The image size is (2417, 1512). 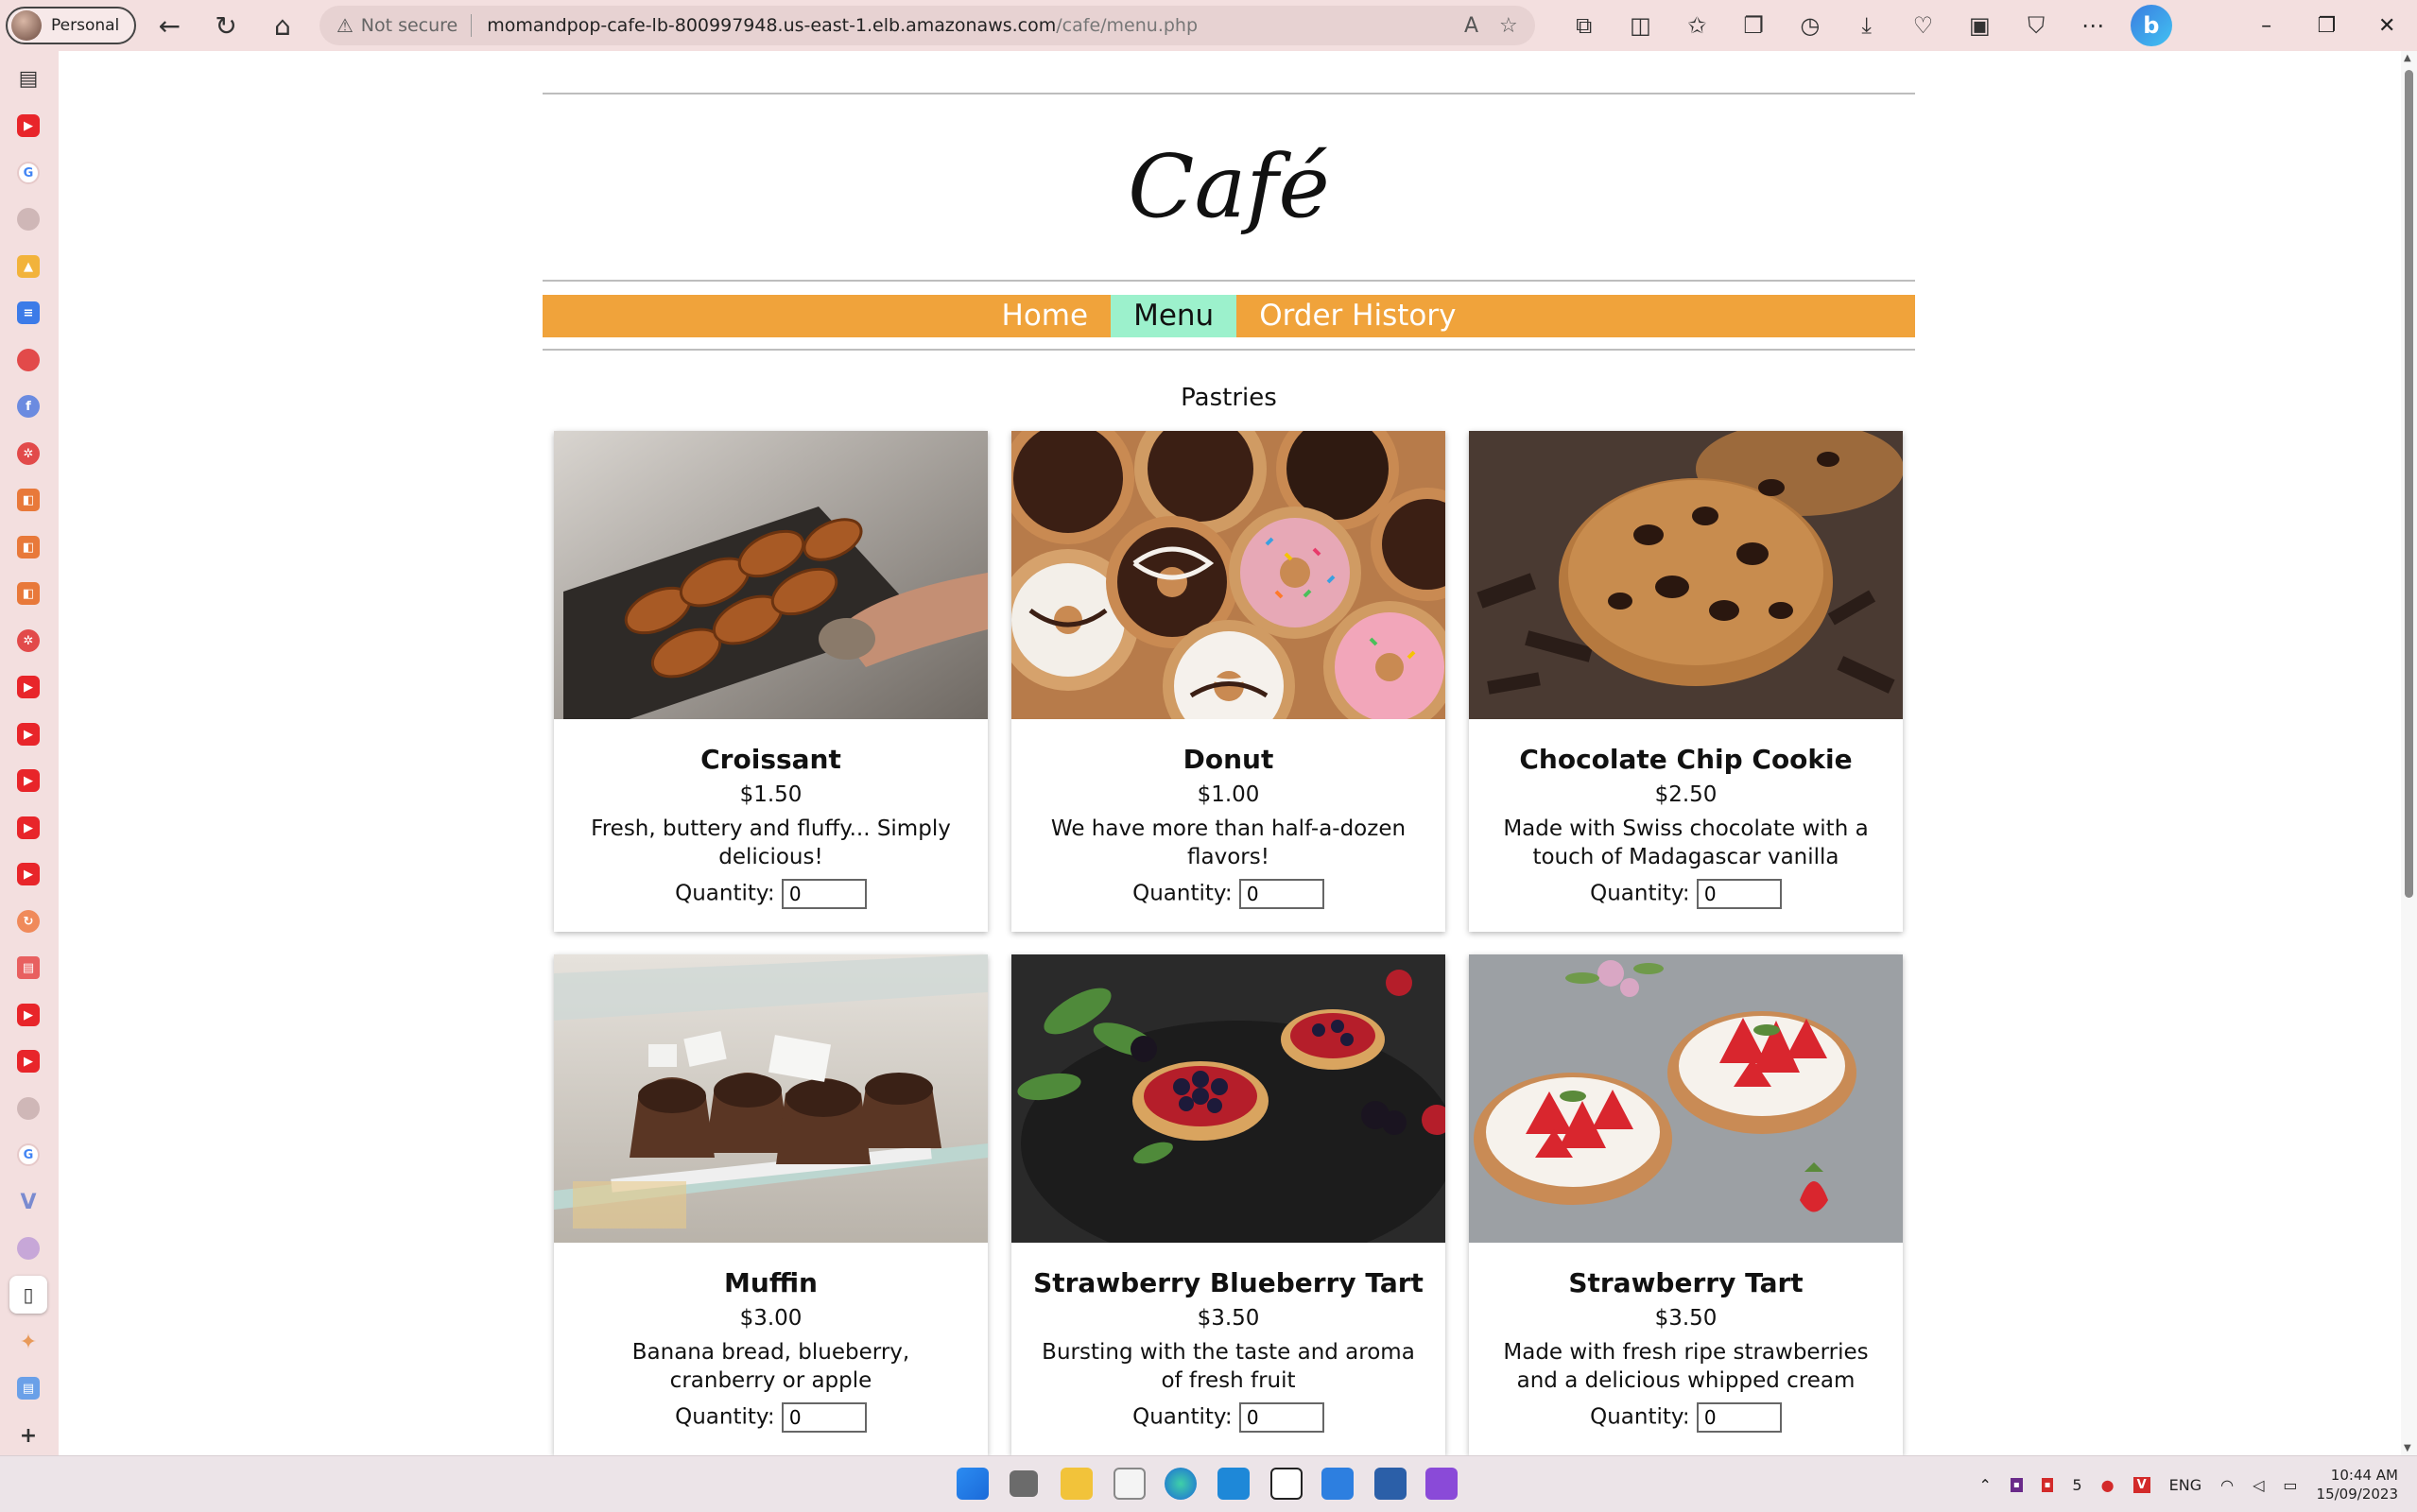 What do you see at coordinates (1228, 1282) in the screenshot?
I see `product-name: Strawberry Blueberry Tart` at bounding box center [1228, 1282].